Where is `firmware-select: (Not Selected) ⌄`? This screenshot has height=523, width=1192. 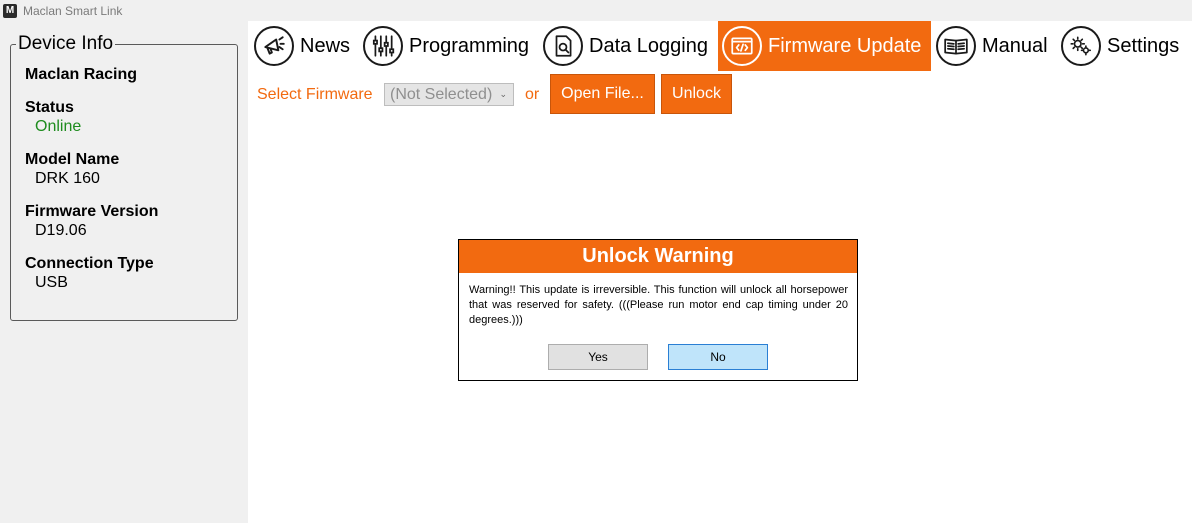 firmware-select: (Not Selected) ⌄ is located at coordinates (449, 94).